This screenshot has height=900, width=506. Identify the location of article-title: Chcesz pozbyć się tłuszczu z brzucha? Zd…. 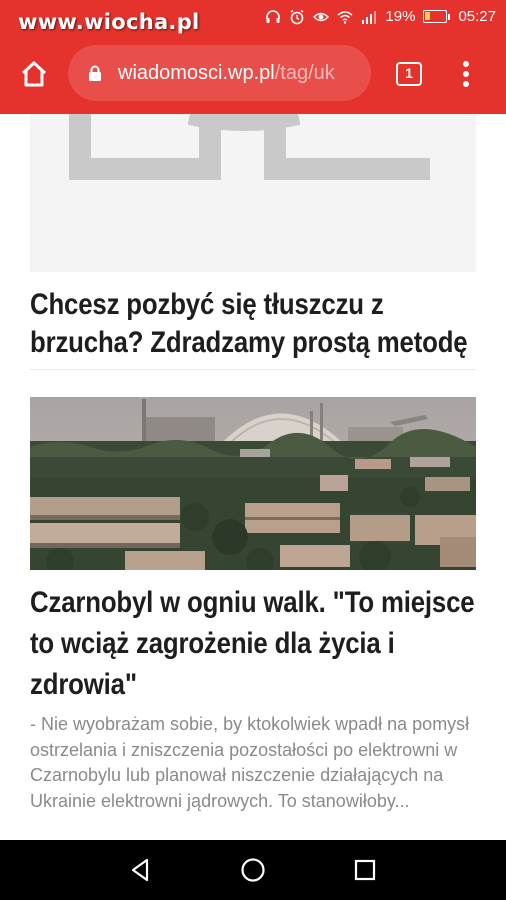
(258, 324).